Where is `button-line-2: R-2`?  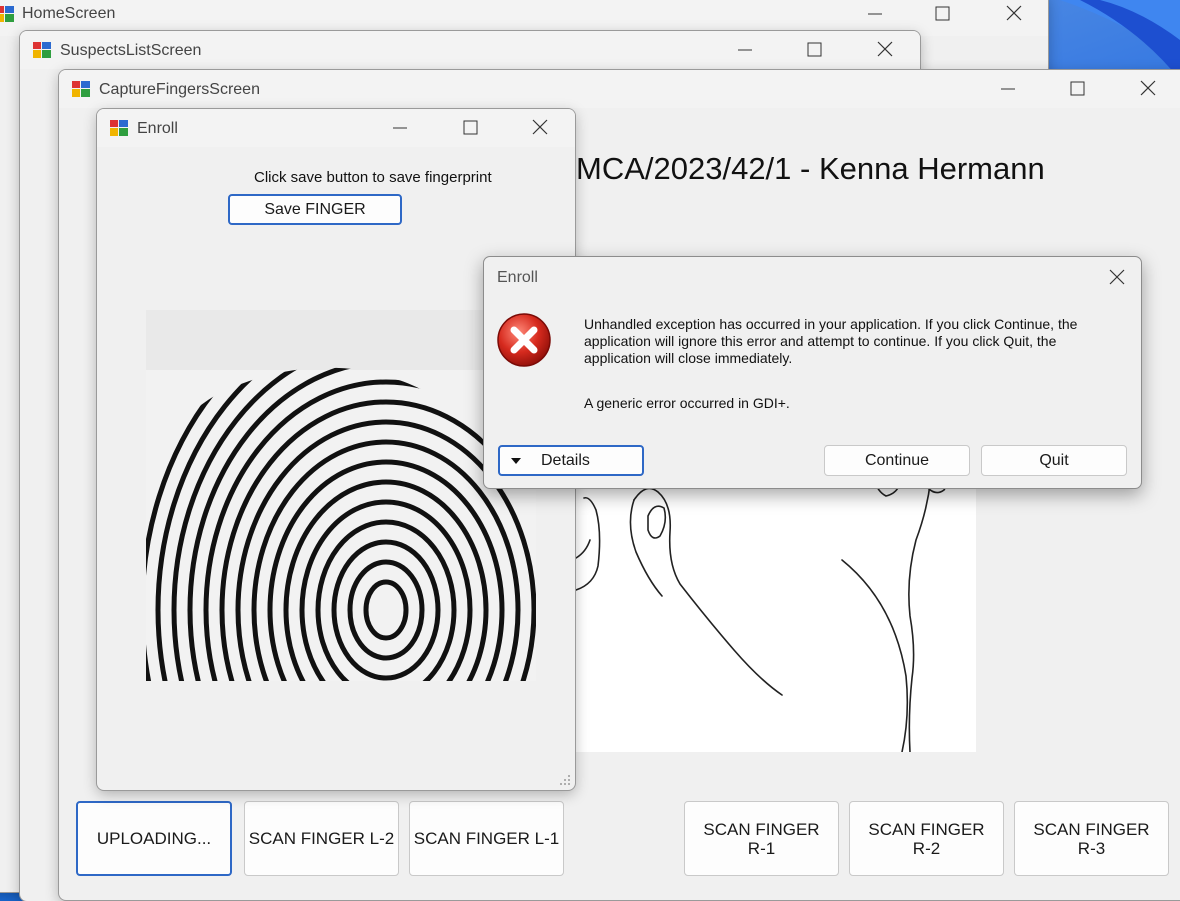
button-line-2: R-2 is located at coordinates (926, 848).